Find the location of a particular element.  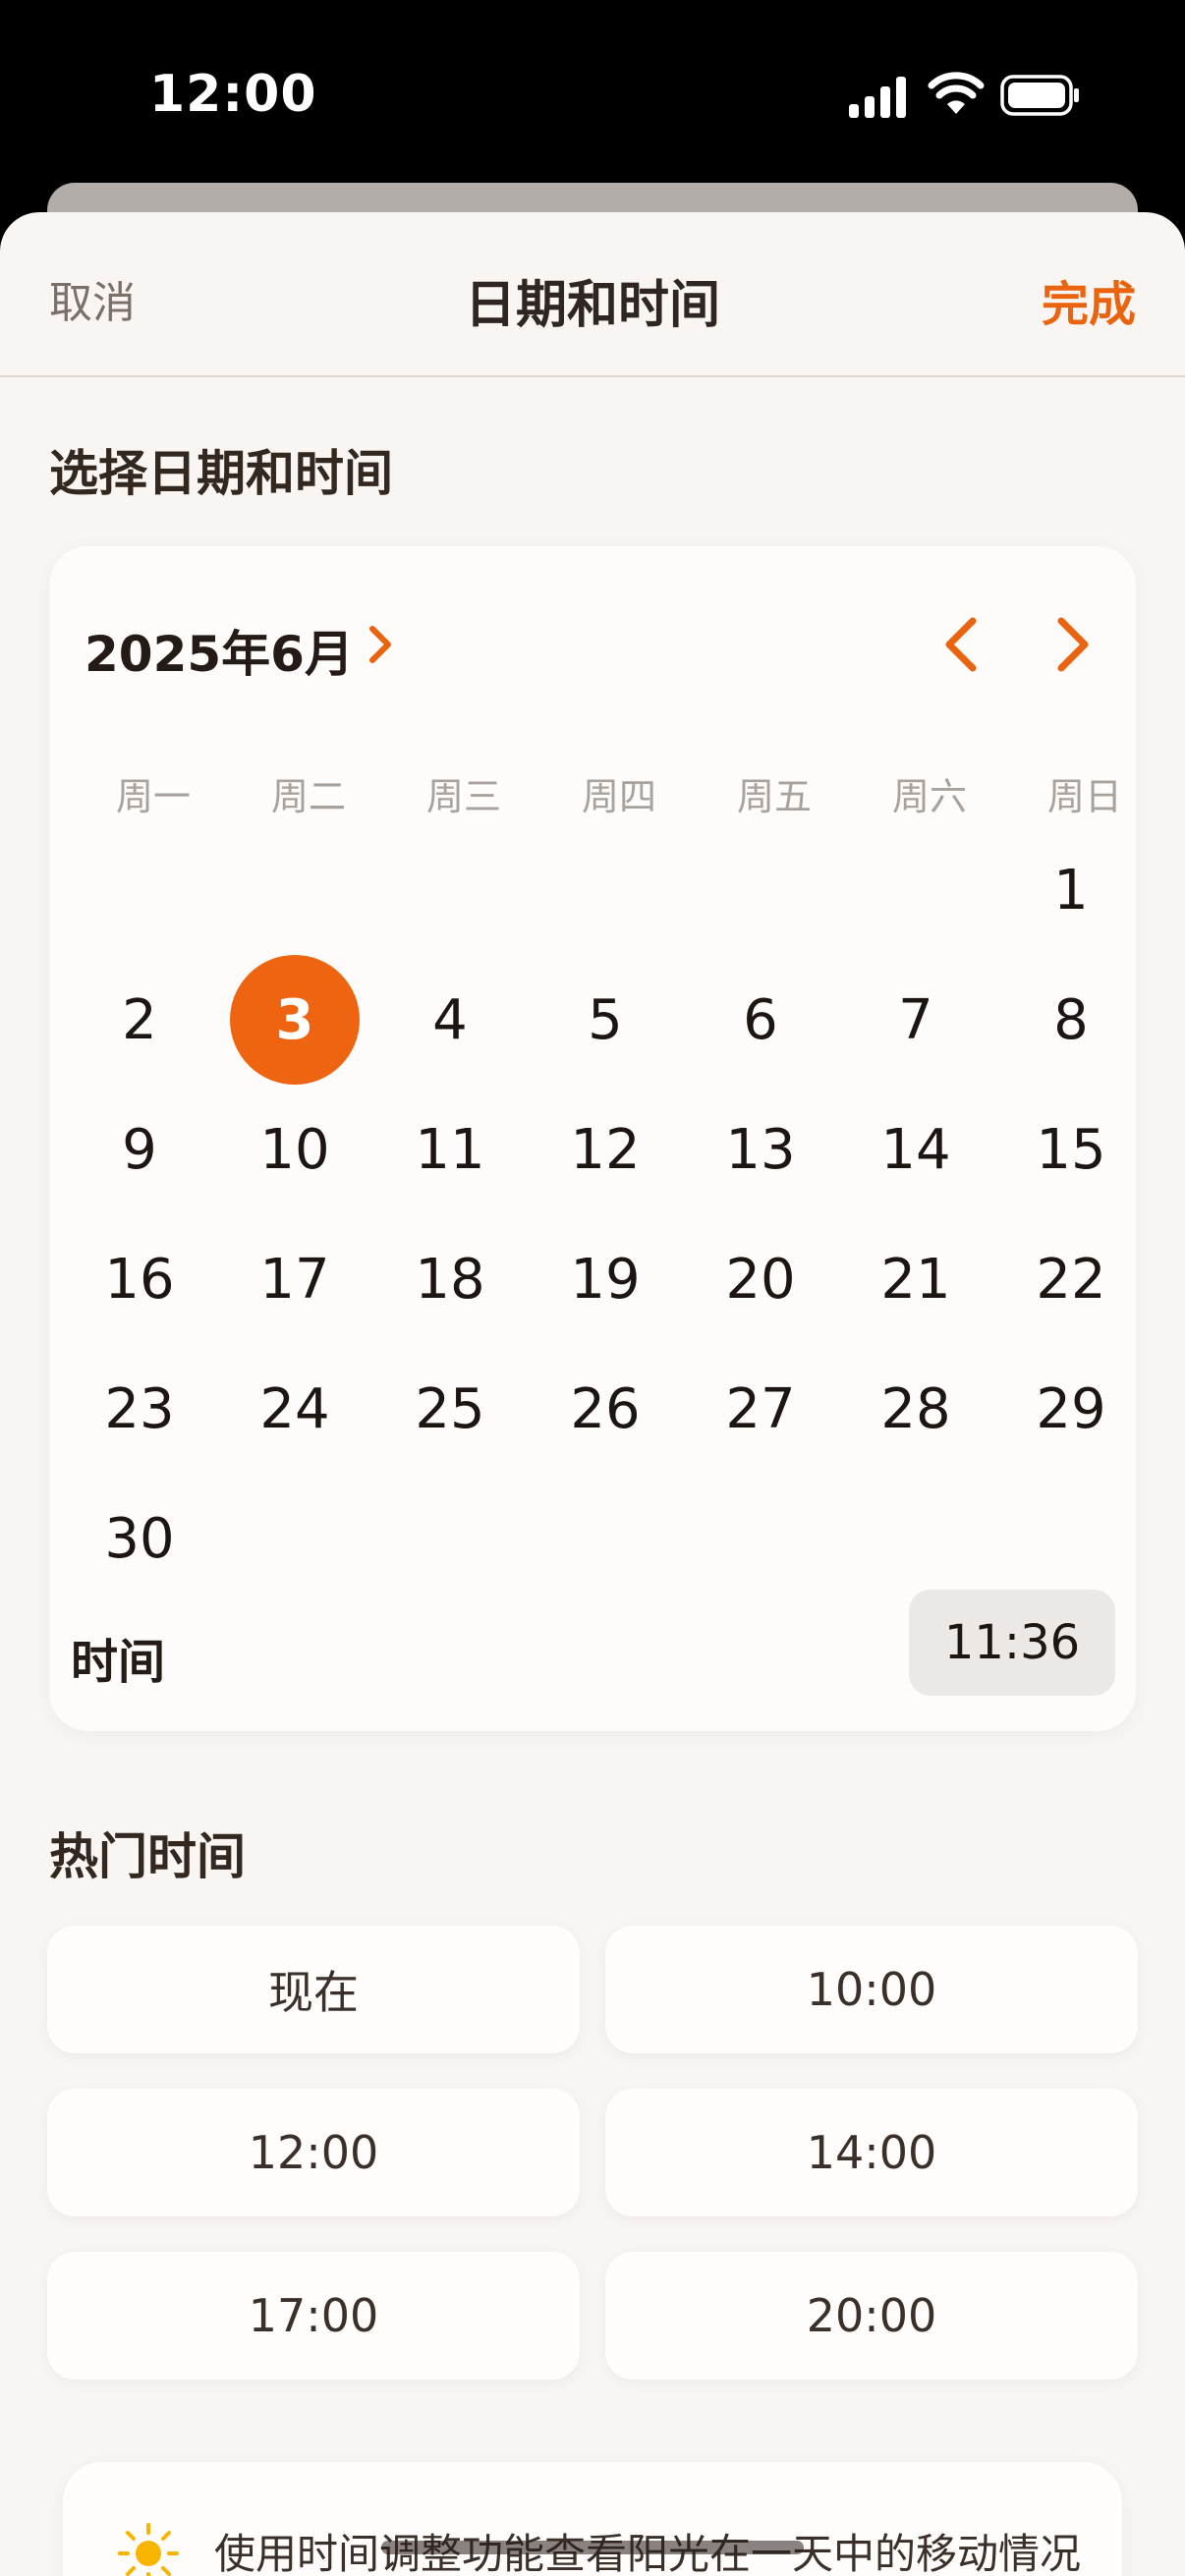

weekday-label: 周一 is located at coordinates (153, 796).